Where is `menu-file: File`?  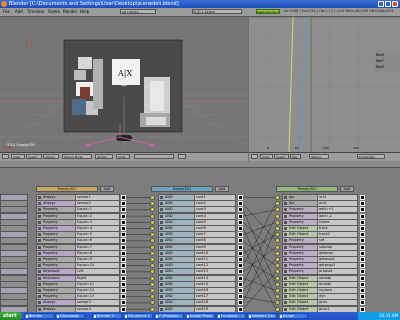 menu-file: File is located at coordinates (6, 11).